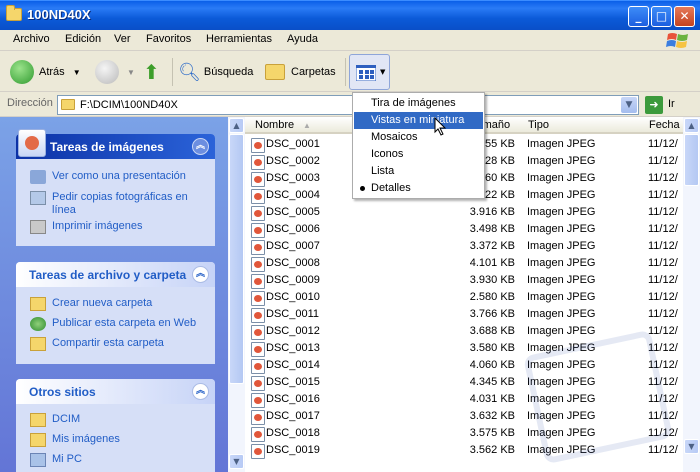  I want to click on task-pane-scrollbar: ▲ ▼, so click(236, 294).